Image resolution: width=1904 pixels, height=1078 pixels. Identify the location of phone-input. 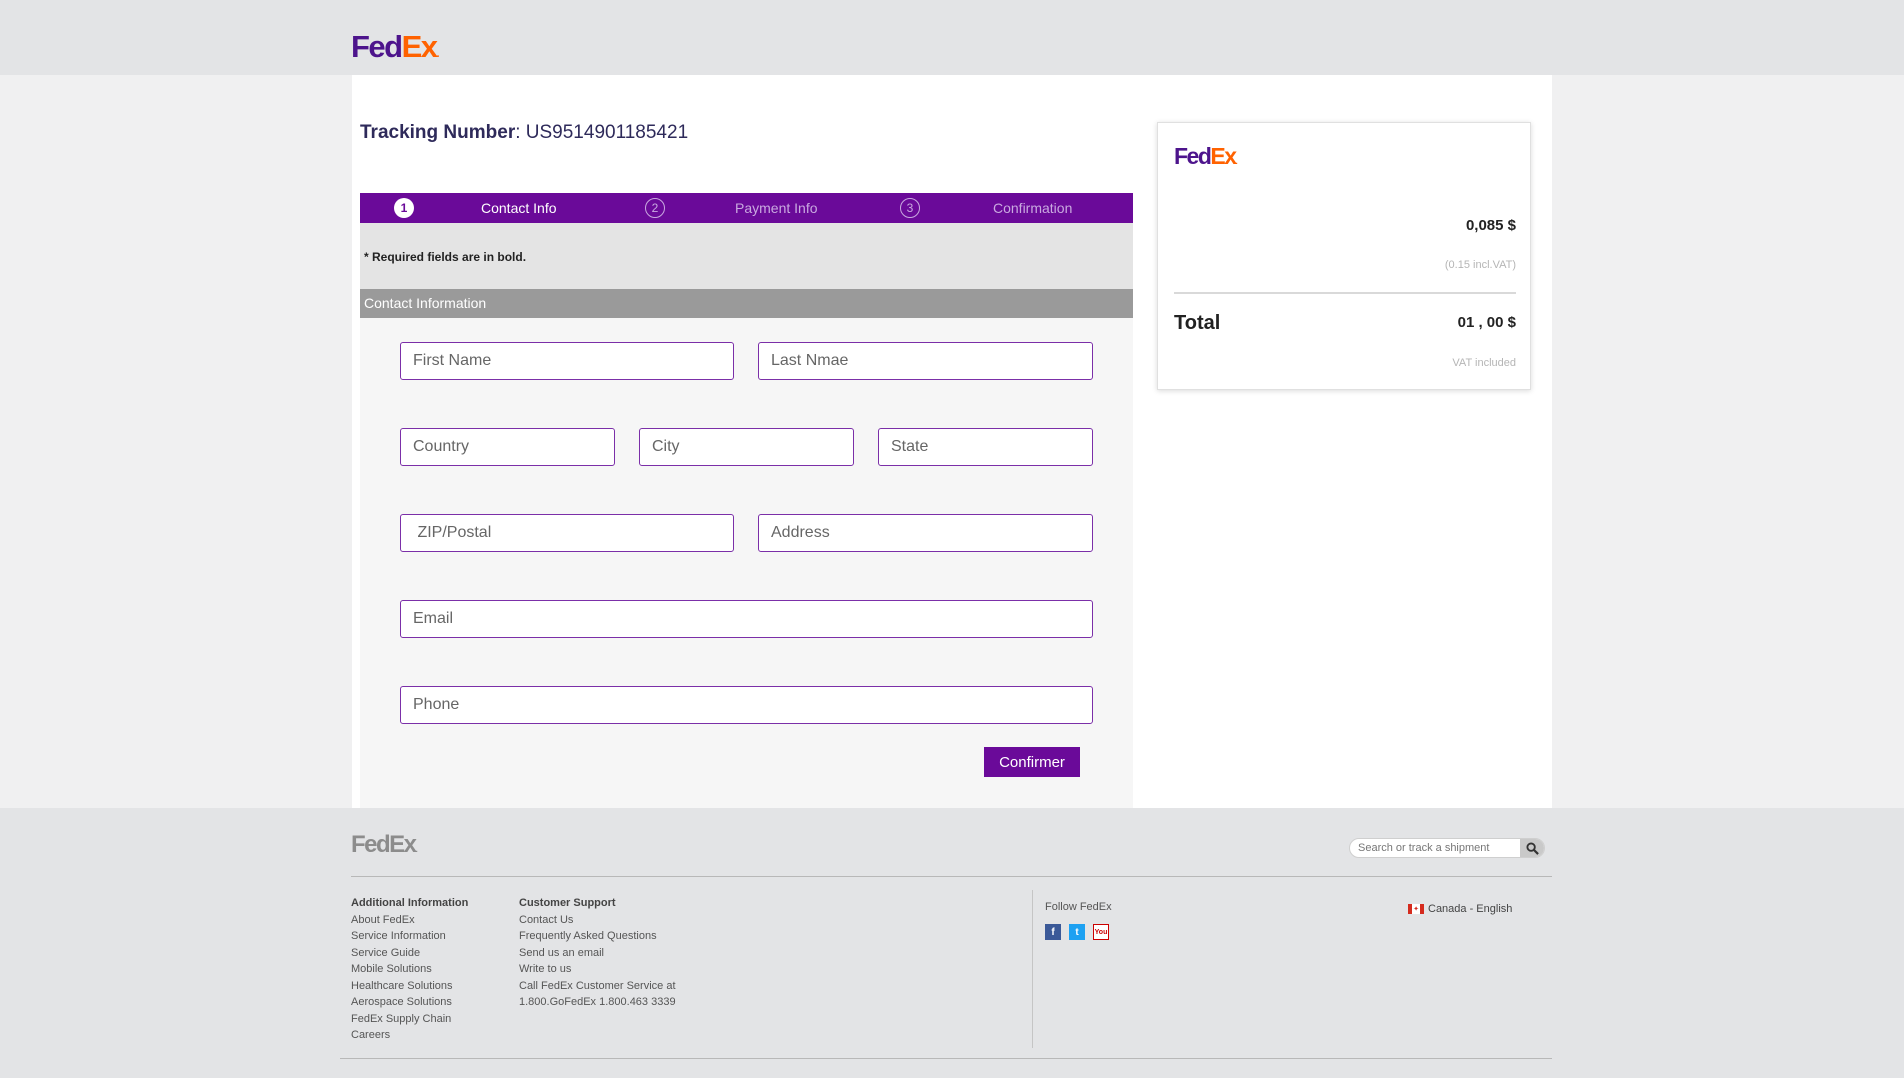
(746, 705).